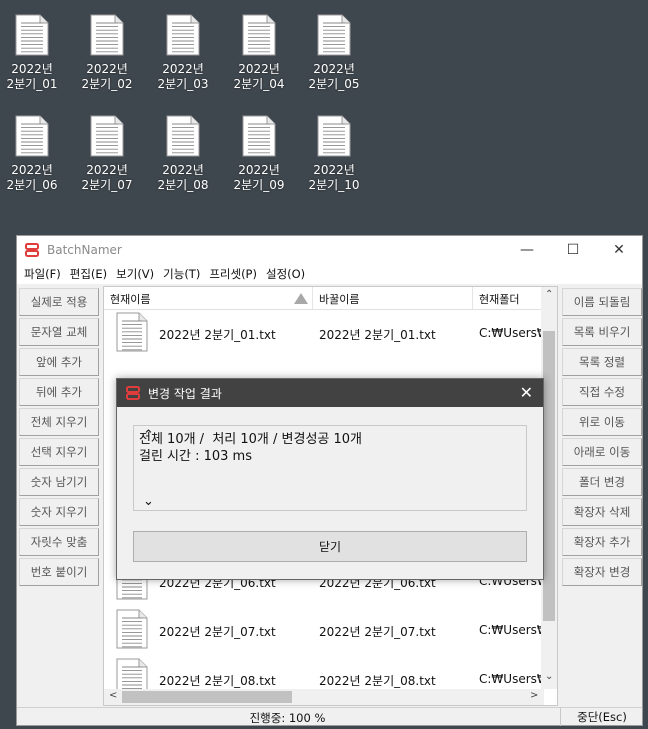 The image size is (648, 729). What do you see at coordinates (377, 335) in the screenshot?
I see `new-name-cell: 2022년 2분기_01.txt` at bounding box center [377, 335].